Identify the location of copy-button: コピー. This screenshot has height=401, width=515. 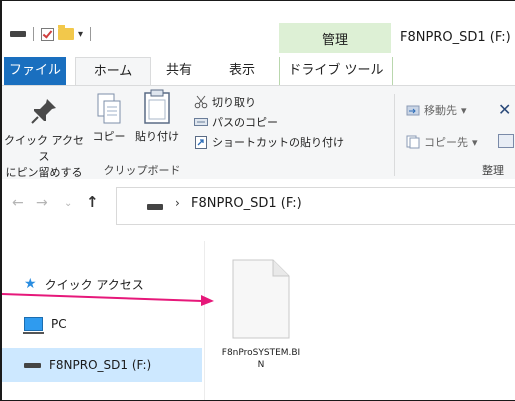
(109, 118).